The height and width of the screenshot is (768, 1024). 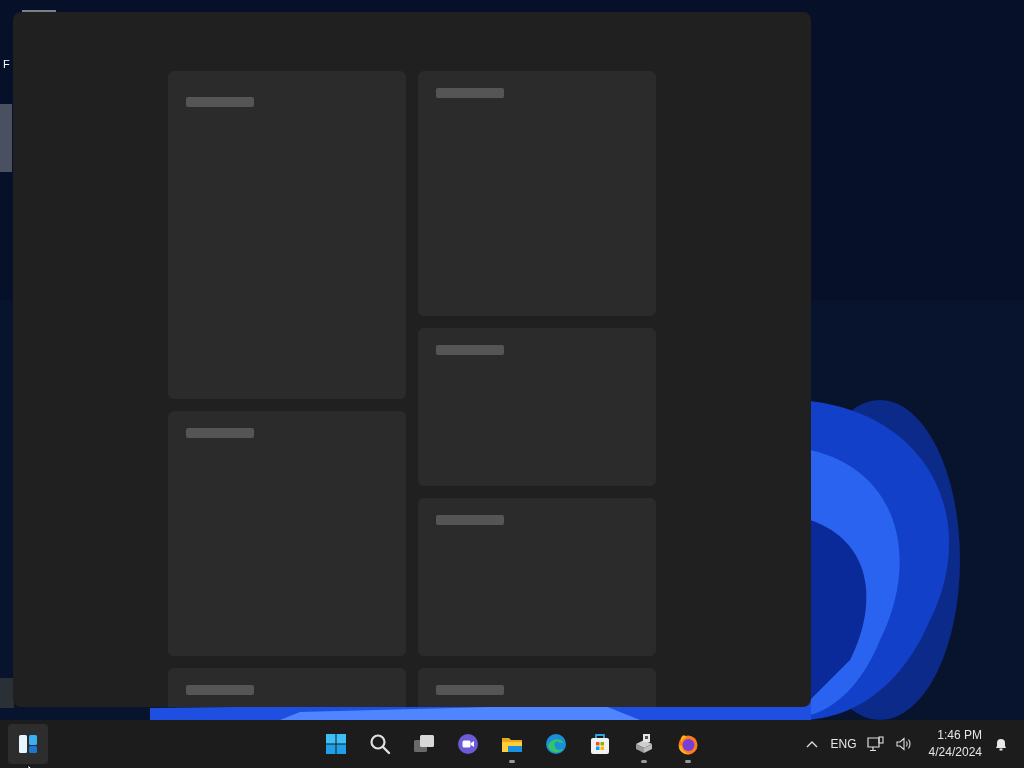 What do you see at coordinates (959, 735) in the screenshot?
I see `clock-time: 1:46 PM` at bounding box center [959, 735].